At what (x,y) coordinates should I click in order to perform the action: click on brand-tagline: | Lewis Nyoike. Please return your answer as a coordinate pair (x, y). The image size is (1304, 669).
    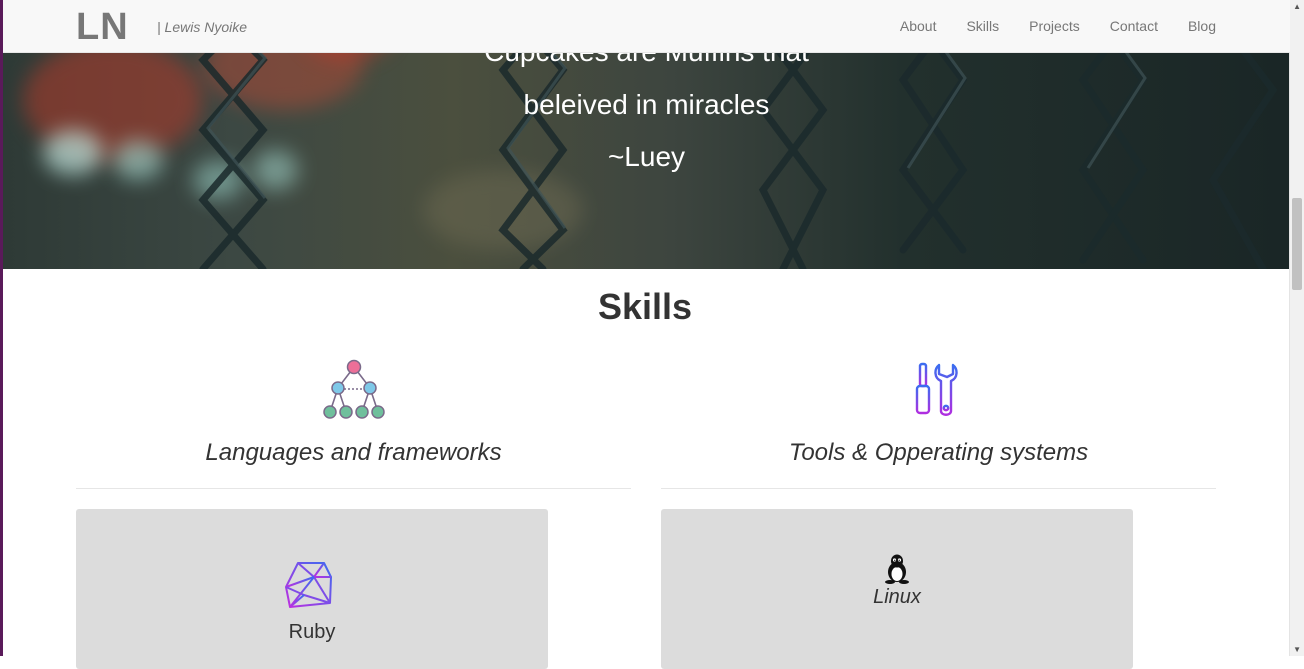
    Looking at the image, I should click on (202, 27).